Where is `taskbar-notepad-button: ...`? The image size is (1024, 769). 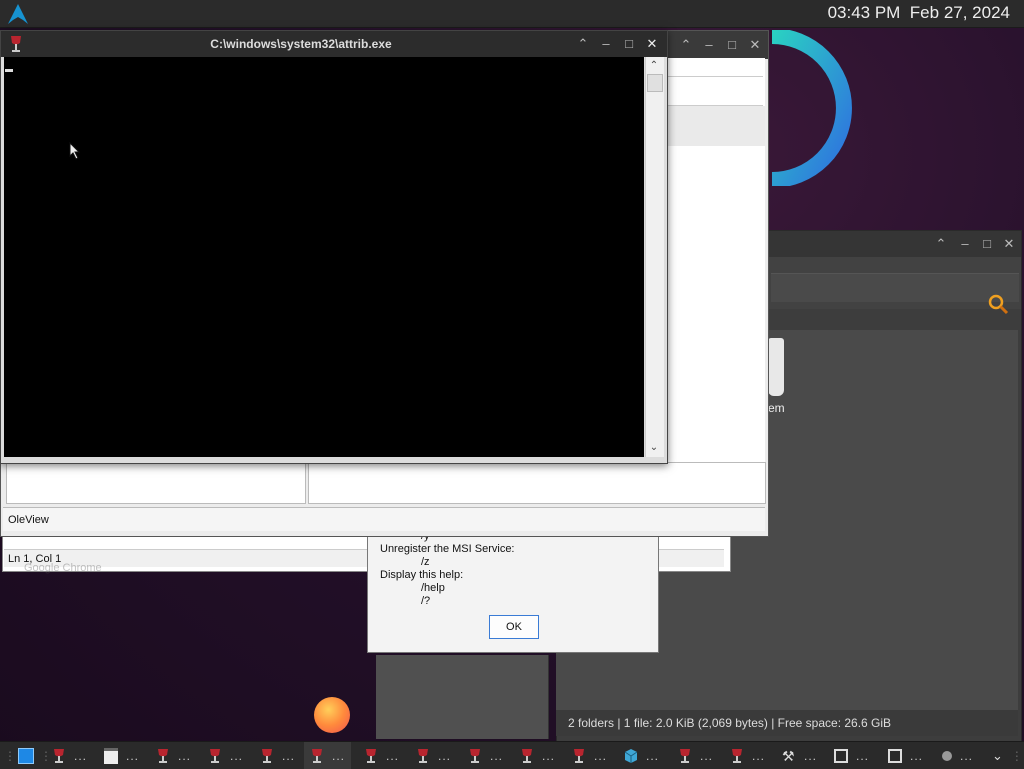
taskbar-notepad-button: ... is located at coordinates (121, 755).